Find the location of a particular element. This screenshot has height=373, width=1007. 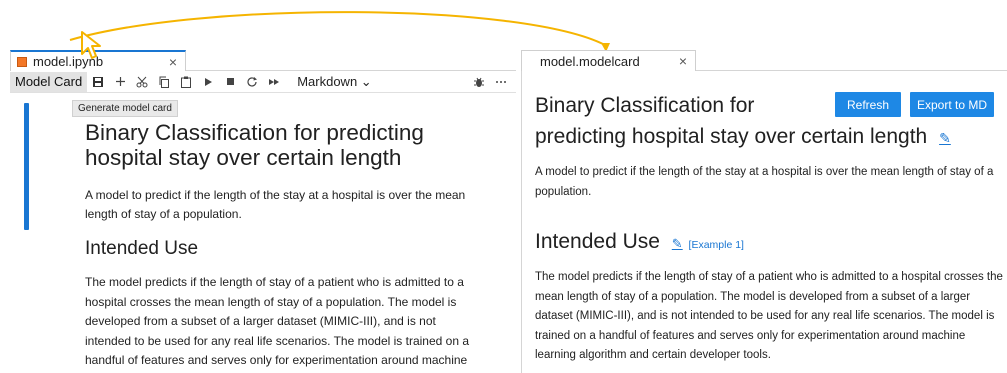

cell-type-select: Markdown ⌄ is located at coordinates (334, 82).